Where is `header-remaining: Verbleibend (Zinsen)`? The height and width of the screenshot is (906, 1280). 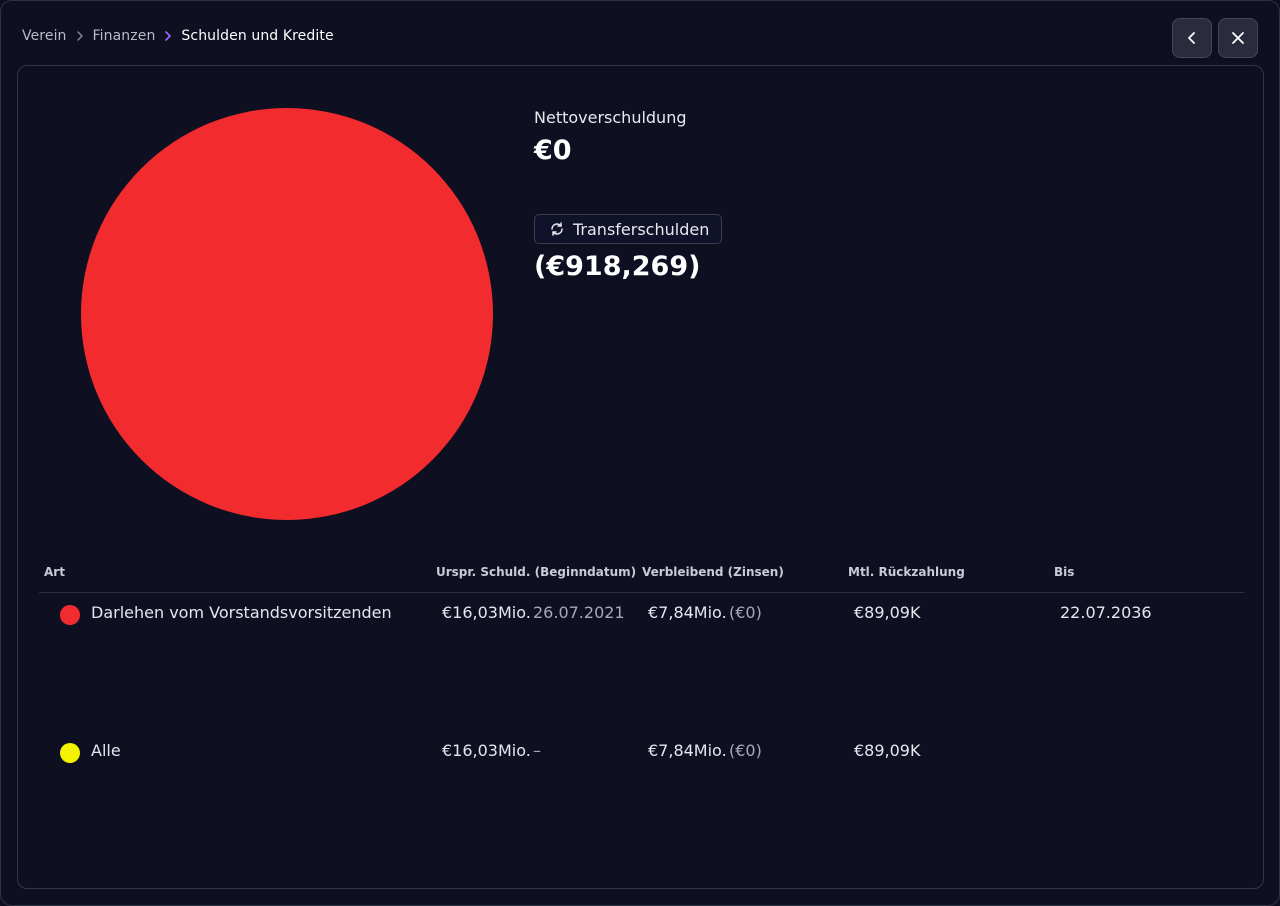
header-remaining: Verbleibend (Zinsen) is located at coordinates (713, 572).